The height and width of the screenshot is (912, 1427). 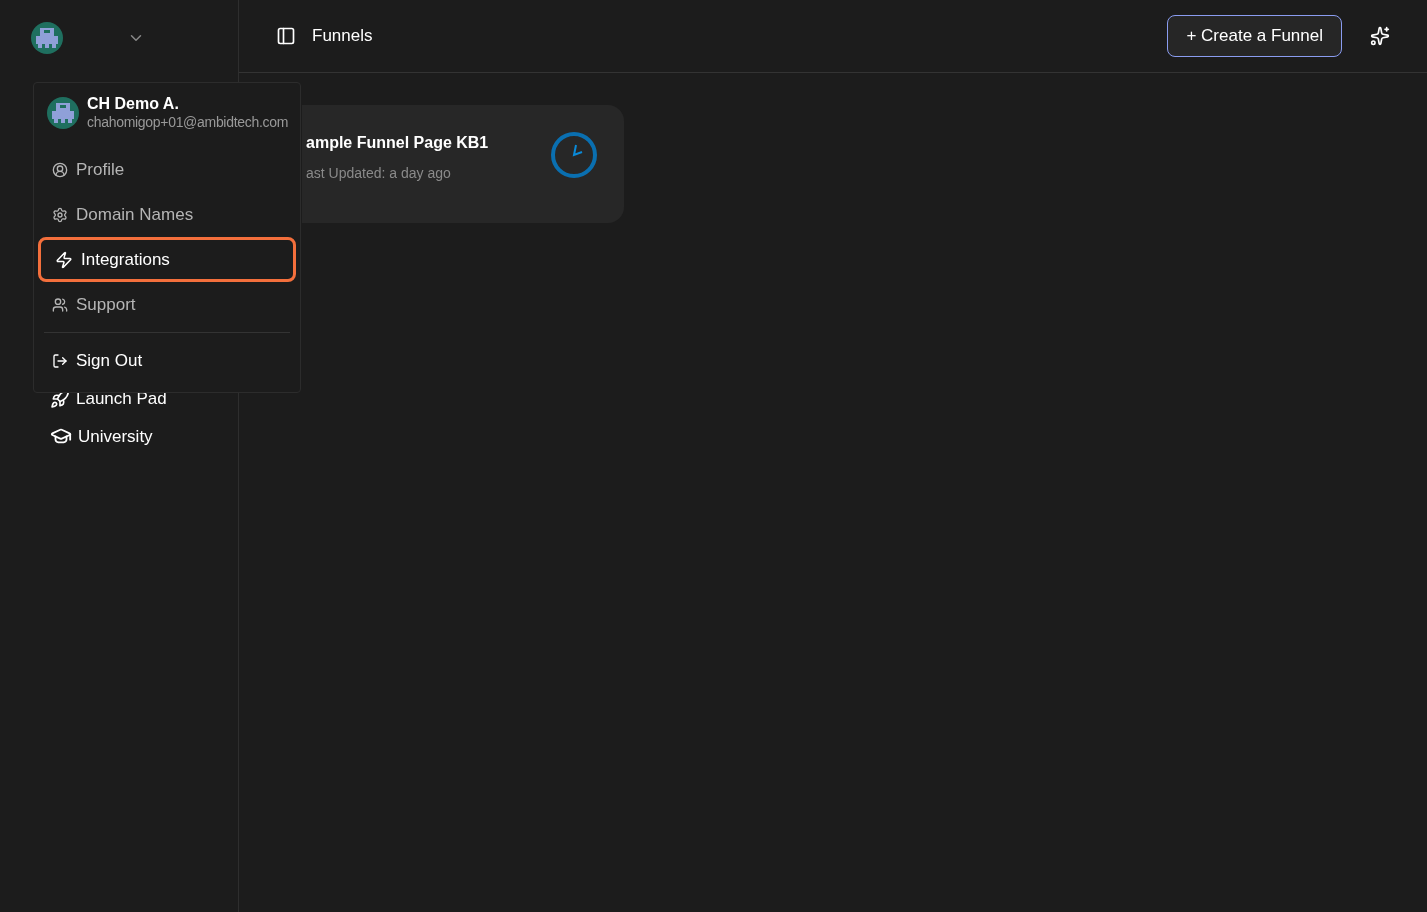 I want to click on sign-out-icon, so click(x=60, y=360).